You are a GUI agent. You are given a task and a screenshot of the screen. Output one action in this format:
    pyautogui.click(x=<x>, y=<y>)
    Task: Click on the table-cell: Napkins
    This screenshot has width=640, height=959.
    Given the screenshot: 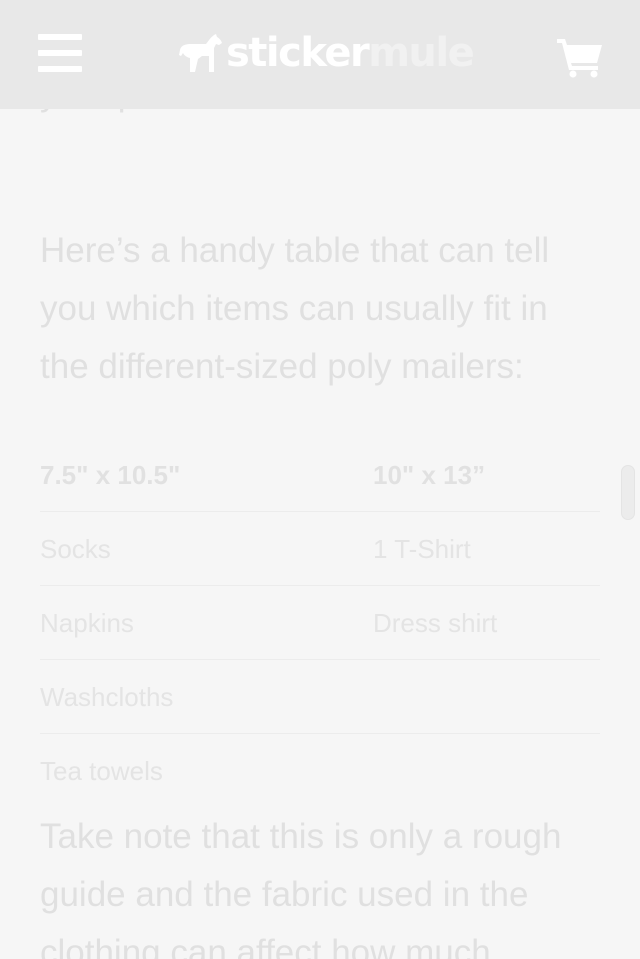 What is the action you would take?
    pyautogui.click(x=87, y=623)
    